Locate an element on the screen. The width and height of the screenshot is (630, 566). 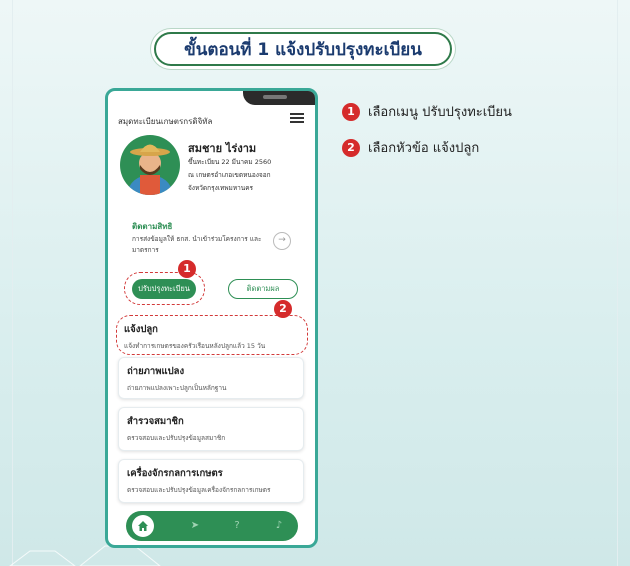
phone-speaker is located at coordinates (275, 97).